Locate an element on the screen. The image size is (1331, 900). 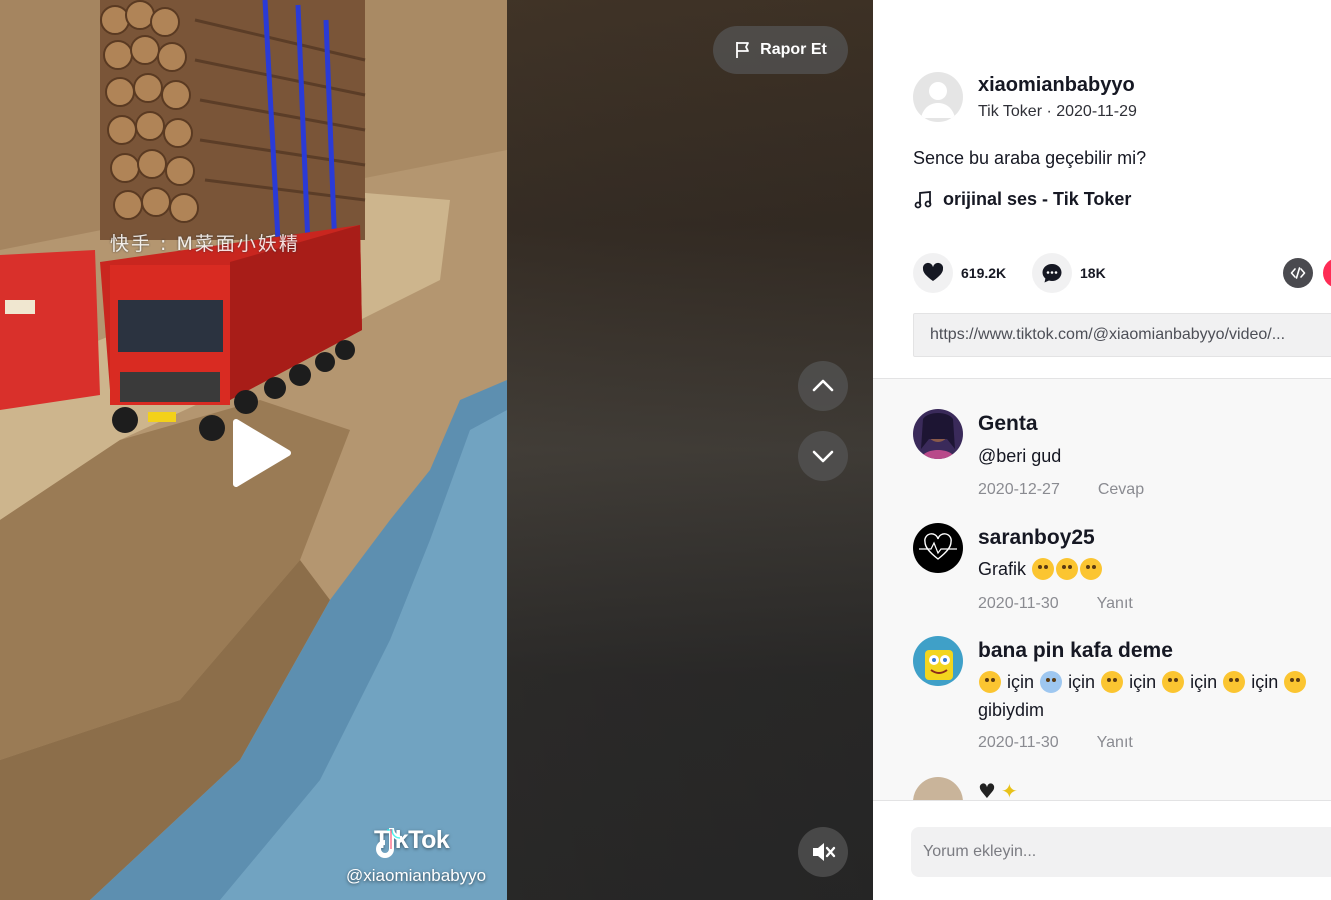
comment-text: Grafik is located at coordinates (1040, 569).